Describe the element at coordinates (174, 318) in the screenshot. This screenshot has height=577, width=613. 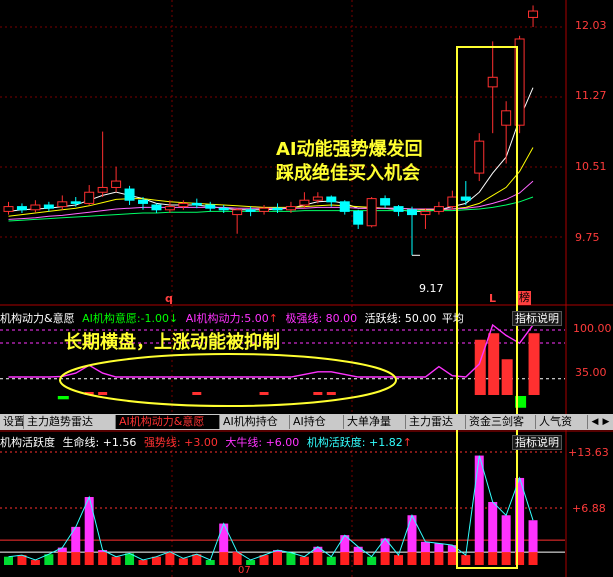
I see `down-arrow-icon: ↓` at that location.